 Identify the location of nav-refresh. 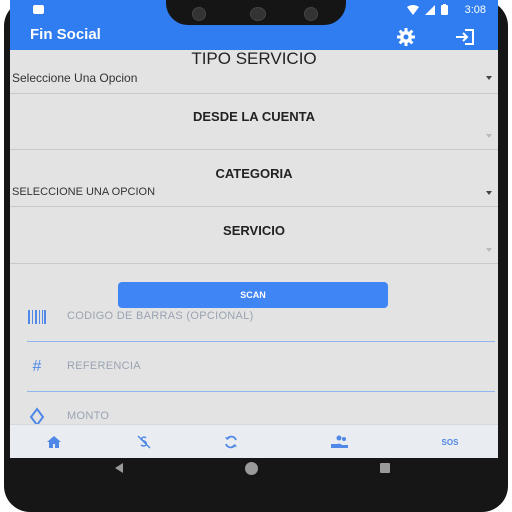
(231, 441).